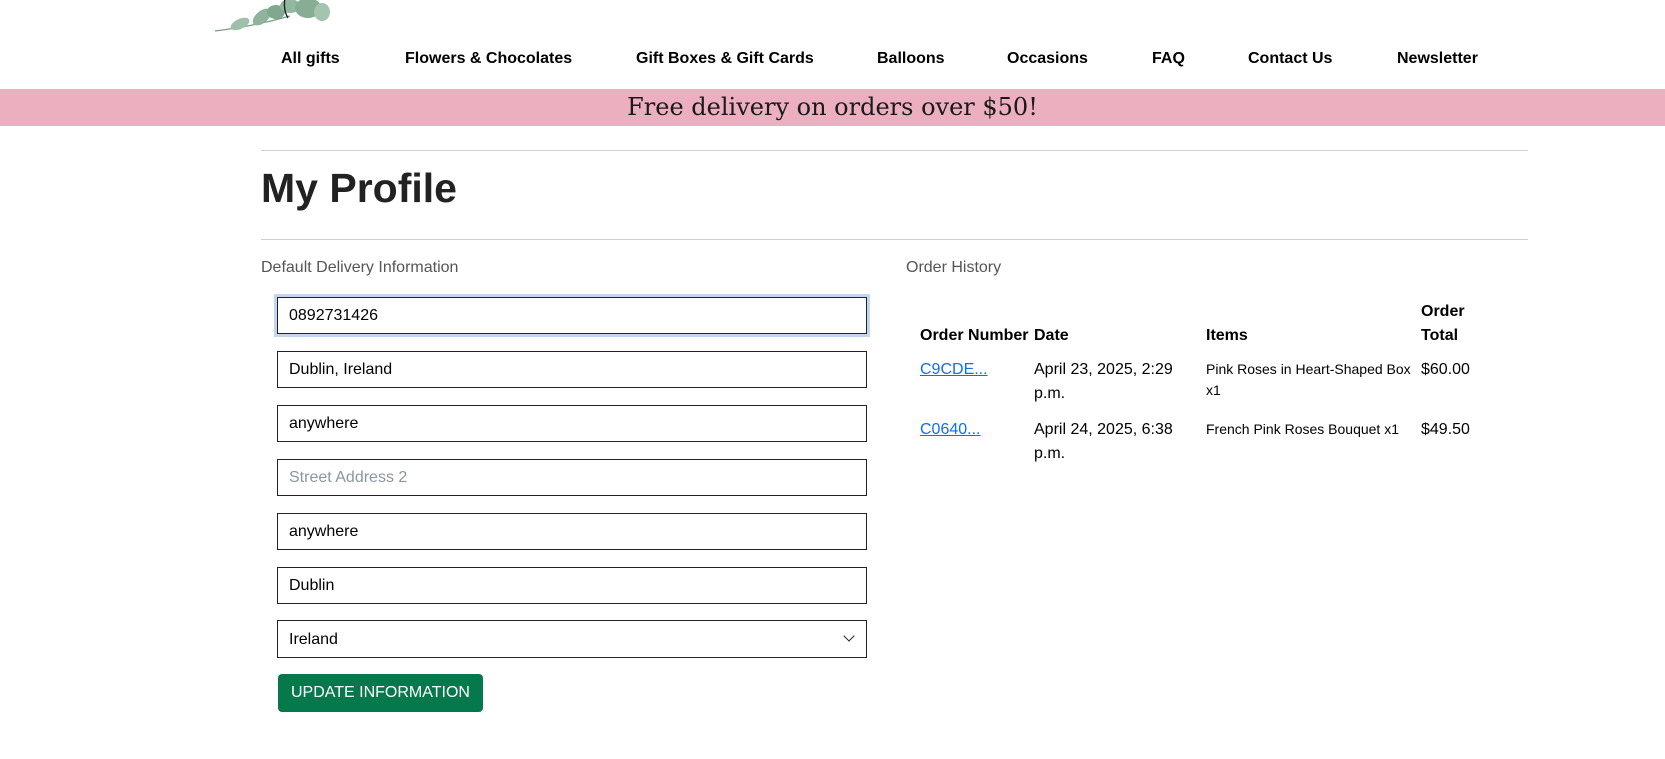 The height and width of the screenshot is (759, 1665). I want to click on header-date: Date, so click(1051, 335).